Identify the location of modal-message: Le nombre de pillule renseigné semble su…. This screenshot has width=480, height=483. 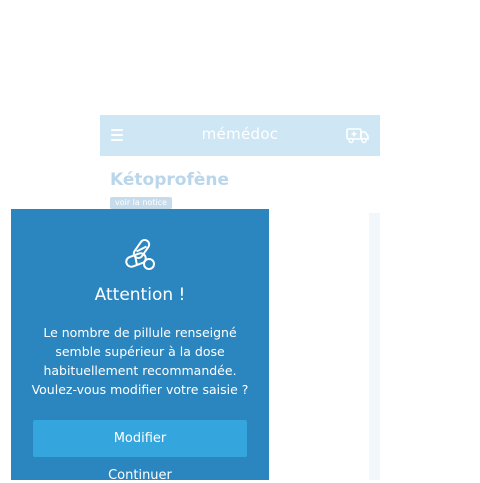
(140, 361).